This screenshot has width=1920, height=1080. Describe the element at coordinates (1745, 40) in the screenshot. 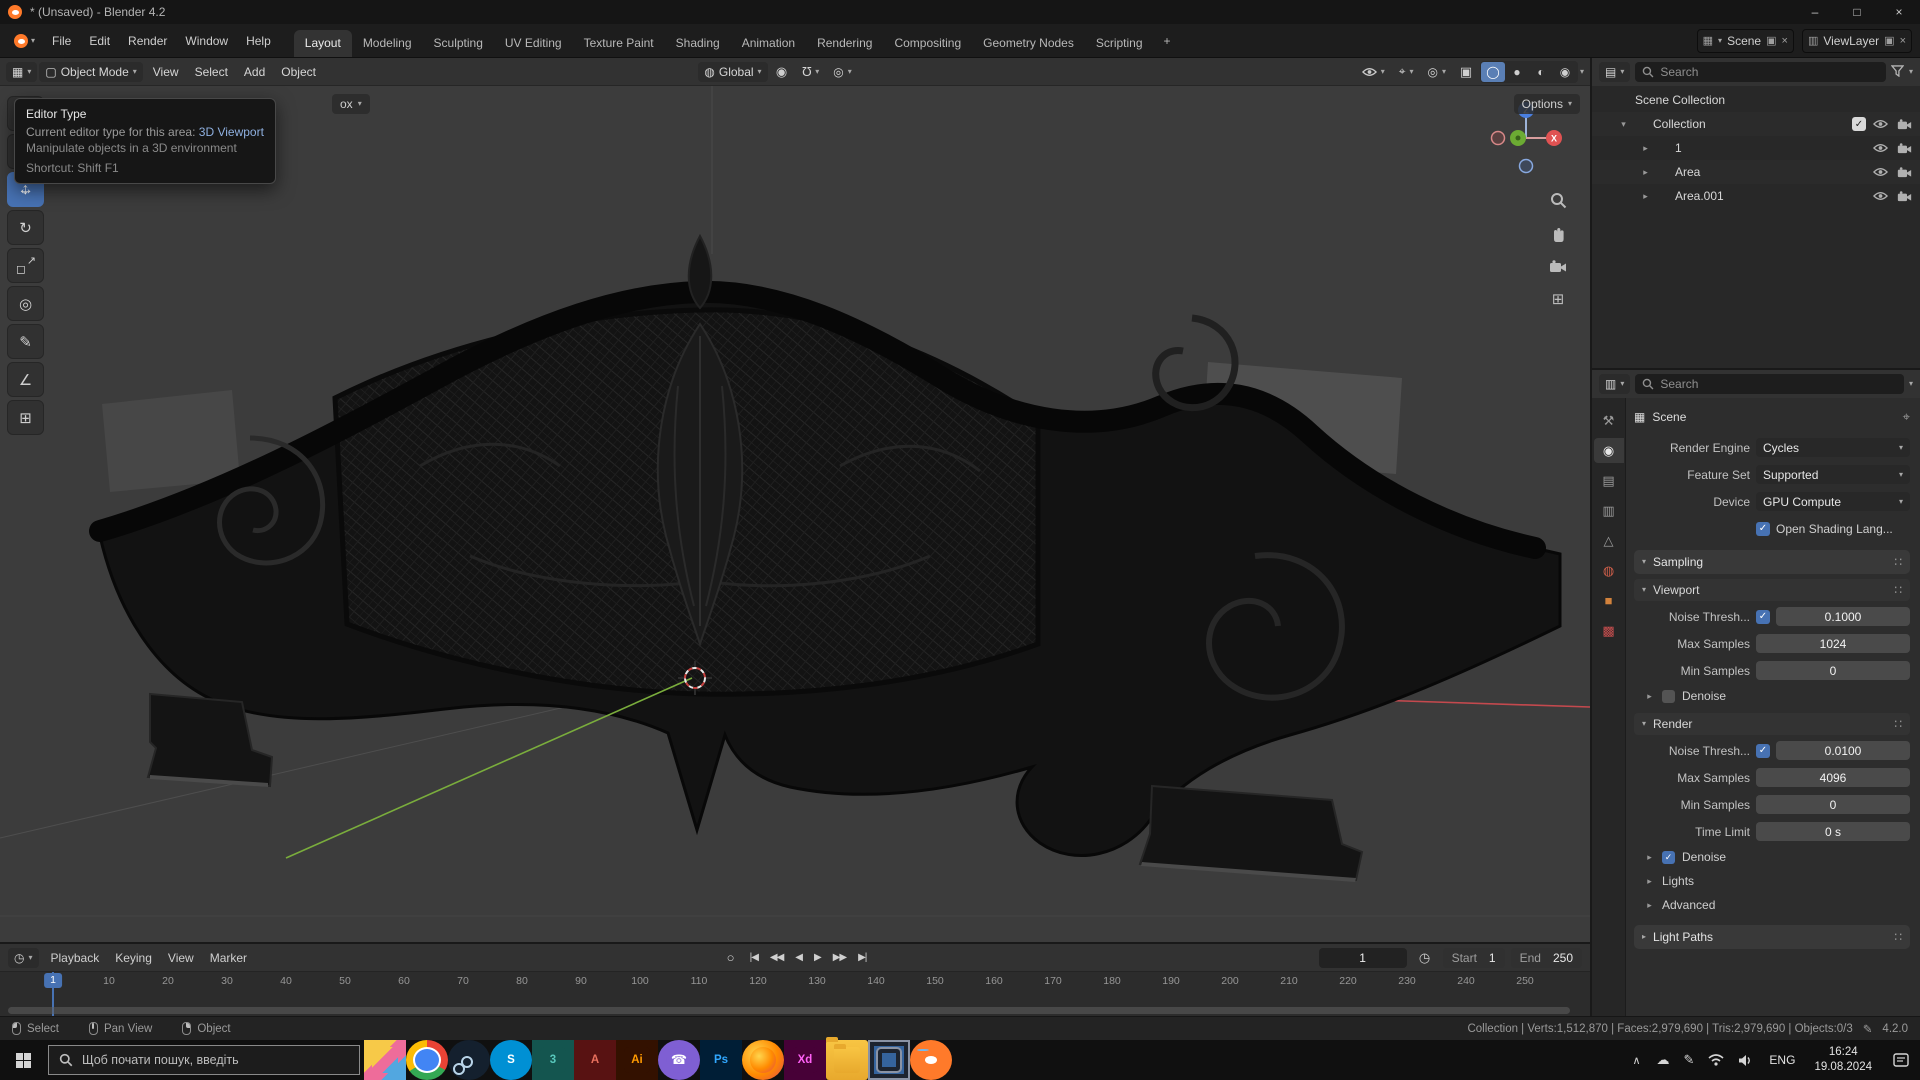

I see `scene-selector: ▦ ▾ Scene ▣ ×` at that location.